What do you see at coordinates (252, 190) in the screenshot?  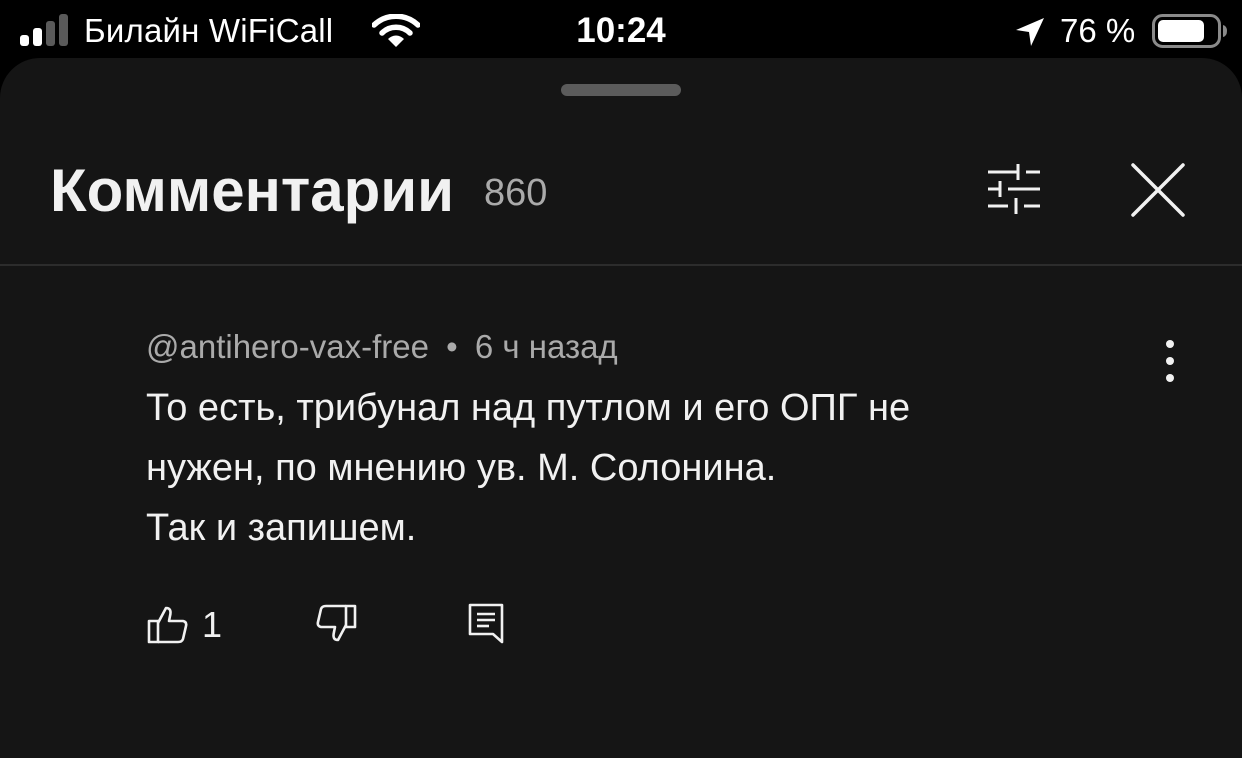 I see `comments-title: Комментарии` at bounding box center [252, 190].